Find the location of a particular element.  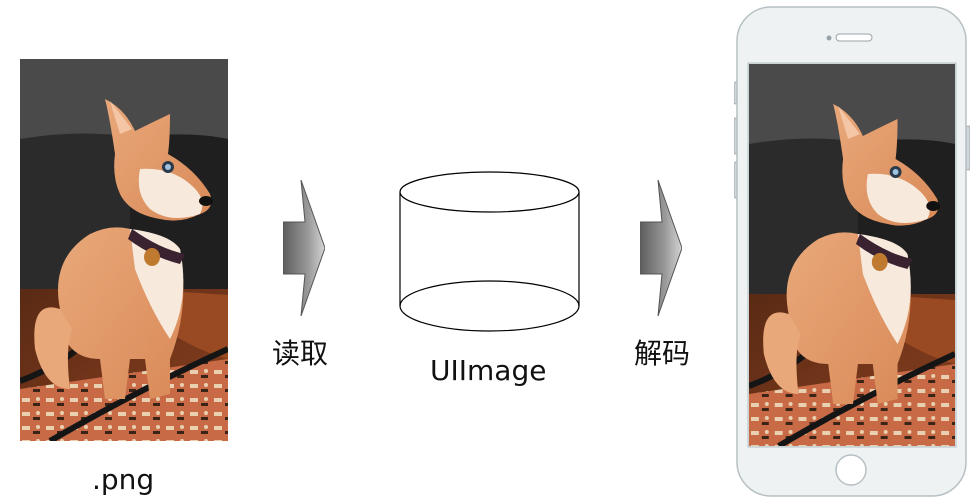

read-step-label: 读取 is located at coordinates (300, 353).